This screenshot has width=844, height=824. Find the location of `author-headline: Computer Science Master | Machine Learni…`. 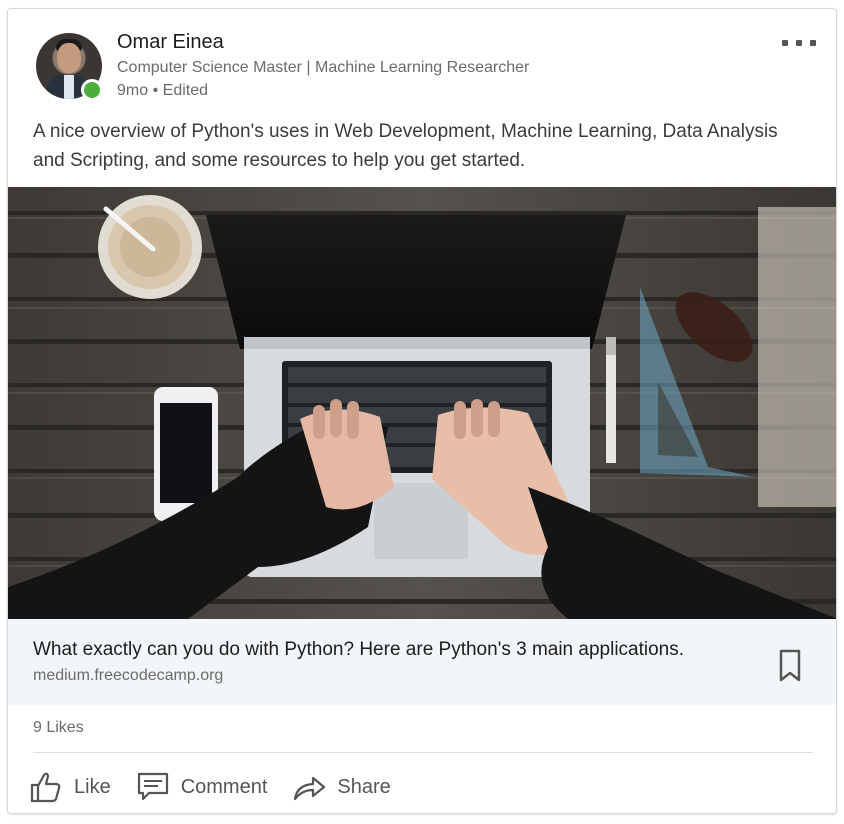

author-headline: Computer Science Master | Machine Learni… is located at coordinates (323, 67).